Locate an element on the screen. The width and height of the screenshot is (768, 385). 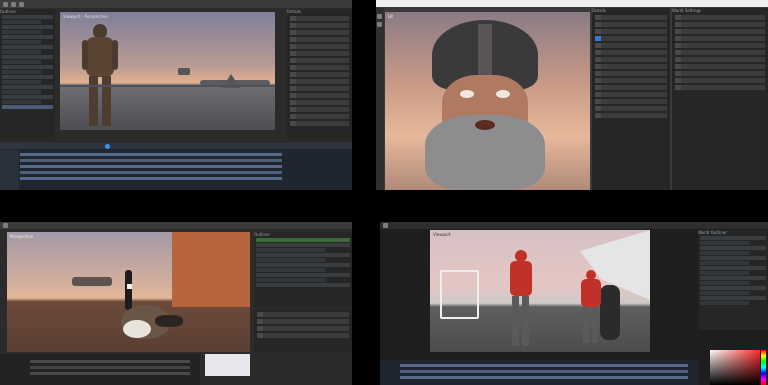
world-outliner-panel: World Outliner is located at coordinates (733, 280).